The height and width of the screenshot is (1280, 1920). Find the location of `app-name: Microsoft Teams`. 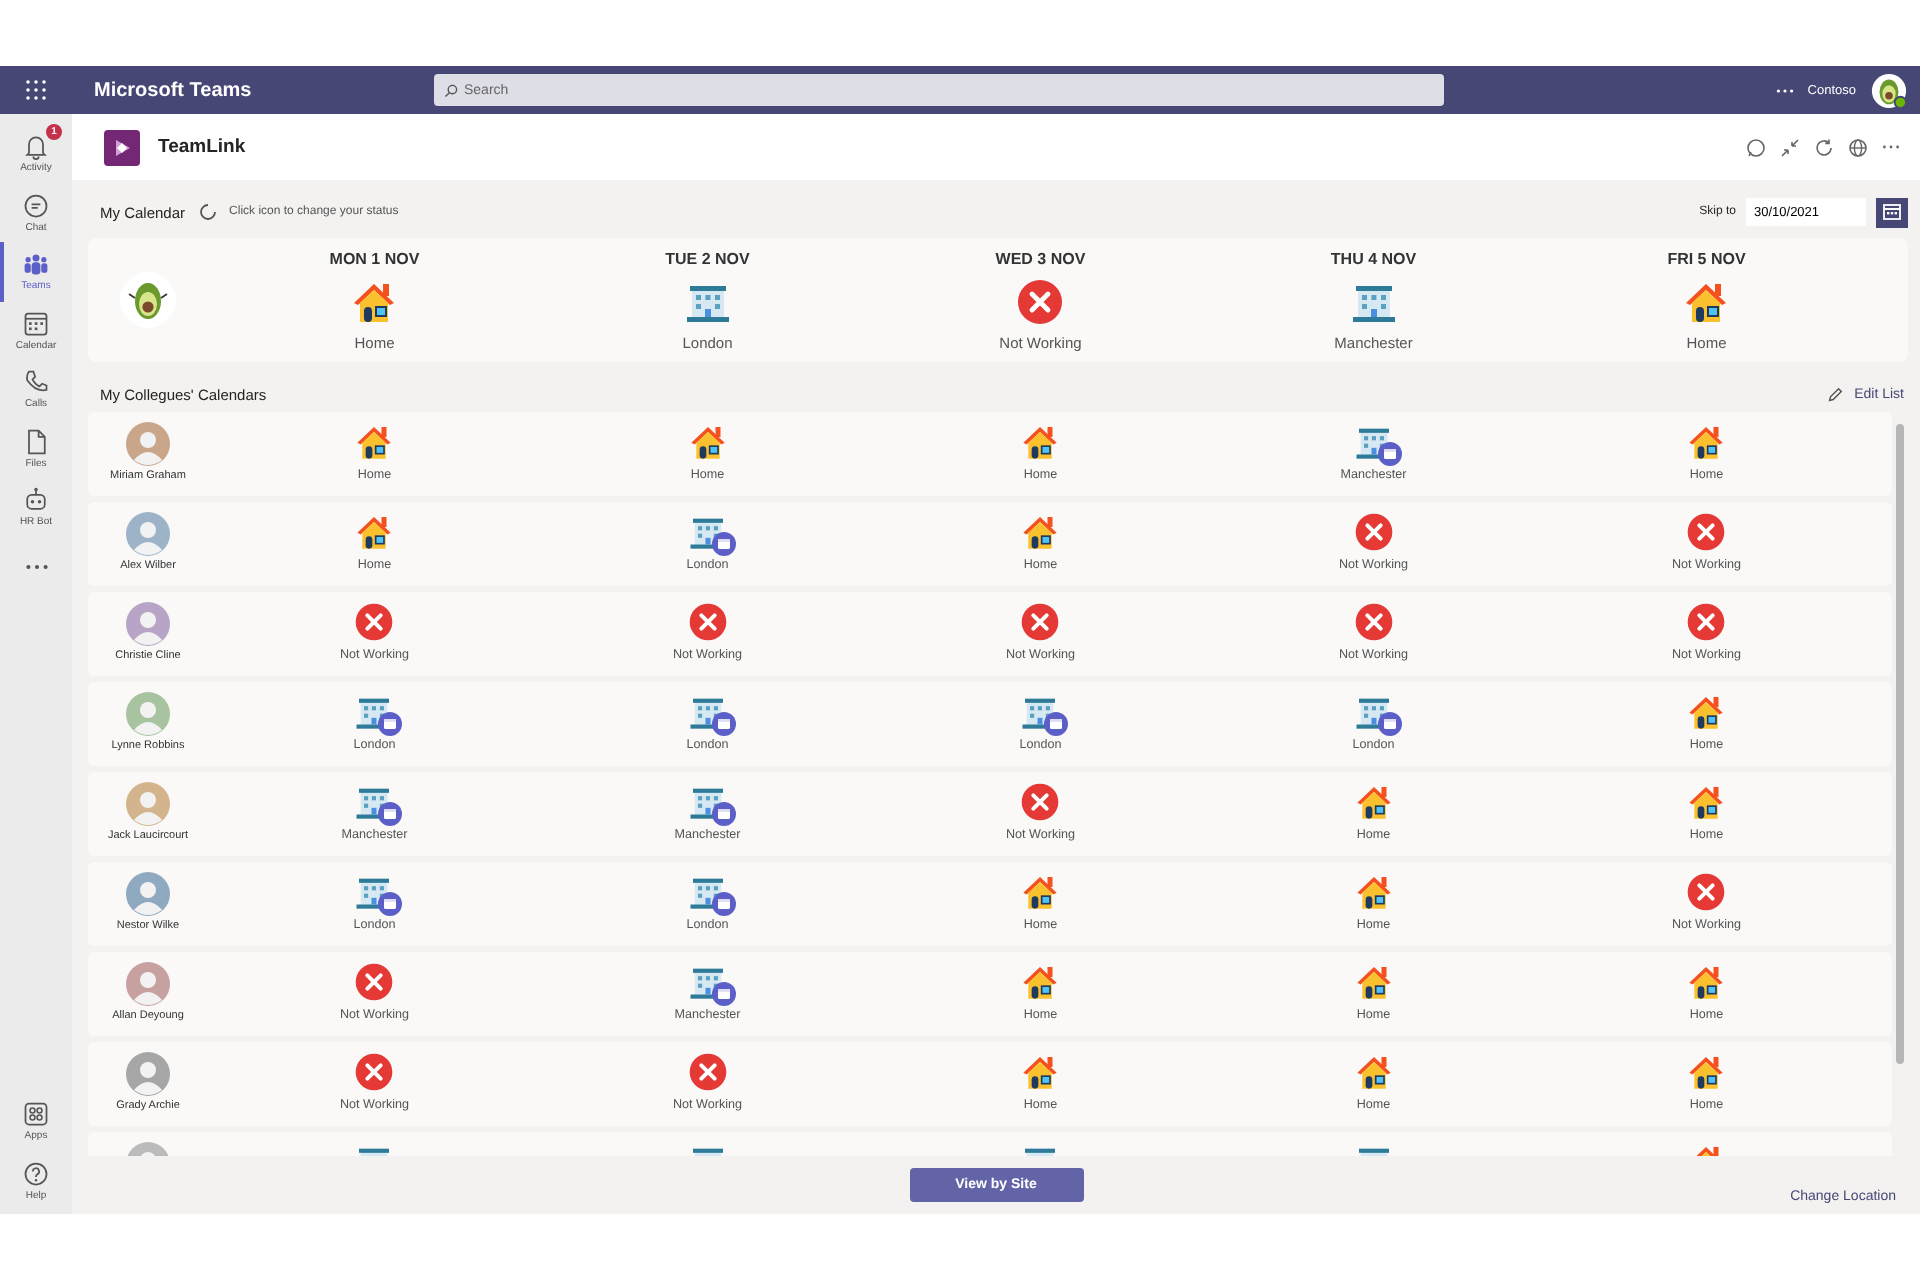

app-name: Microsoft Teams is located at coordinates (173, 90).